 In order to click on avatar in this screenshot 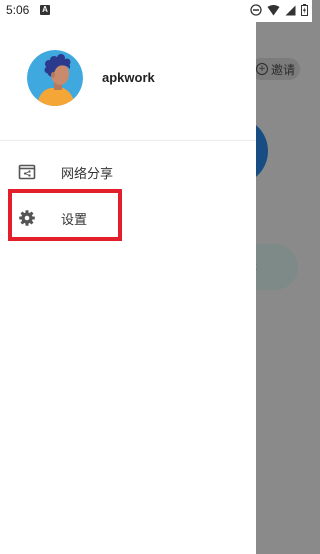, I will do `click(55, 78)`.